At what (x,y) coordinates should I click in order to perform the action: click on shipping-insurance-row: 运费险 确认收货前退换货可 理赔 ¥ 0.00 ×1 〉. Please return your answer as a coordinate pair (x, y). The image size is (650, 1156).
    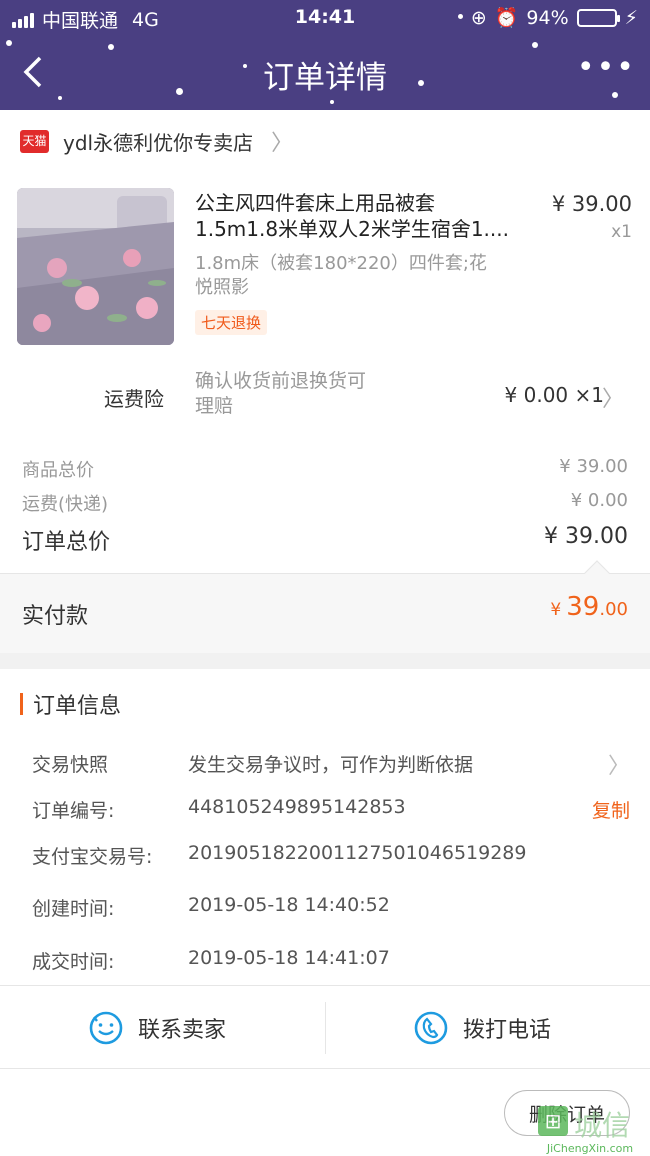
    Looking at the image, I should click on (325, 395).